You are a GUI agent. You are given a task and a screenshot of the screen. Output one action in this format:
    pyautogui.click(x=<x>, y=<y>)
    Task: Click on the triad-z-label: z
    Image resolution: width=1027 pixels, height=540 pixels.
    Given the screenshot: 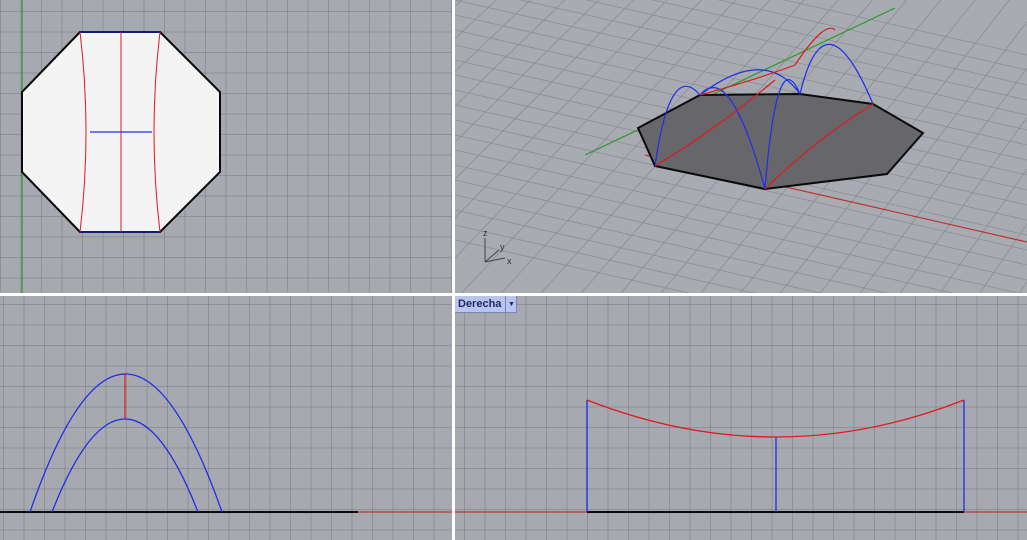 What is the action you would take?
    pyautogui.click(x=485, y=233)
    